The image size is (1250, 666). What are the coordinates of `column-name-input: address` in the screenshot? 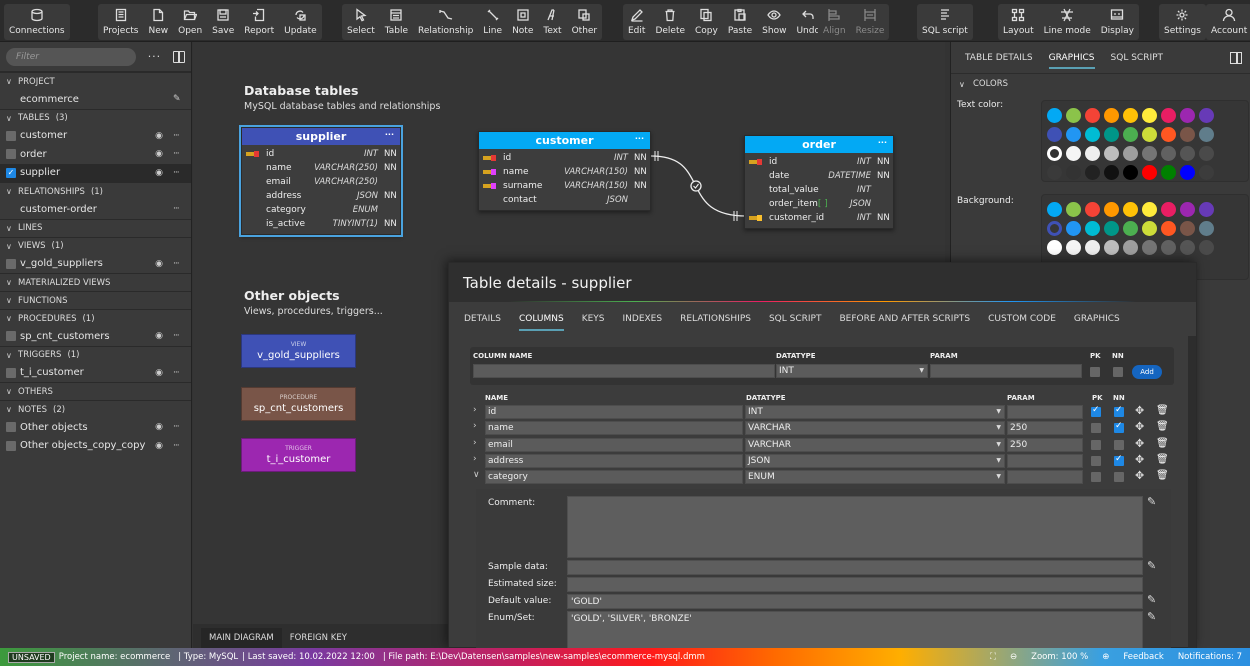 It's located at (614, 460).